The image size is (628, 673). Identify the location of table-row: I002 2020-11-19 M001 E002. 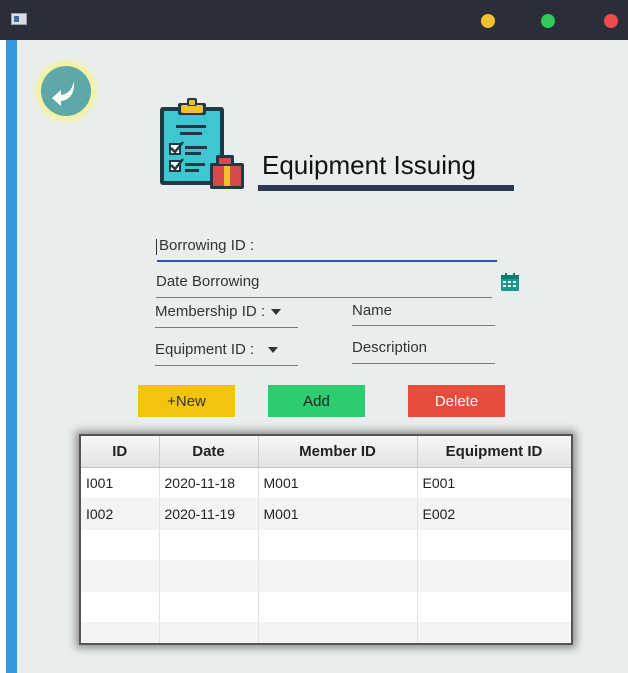
(326, 514).